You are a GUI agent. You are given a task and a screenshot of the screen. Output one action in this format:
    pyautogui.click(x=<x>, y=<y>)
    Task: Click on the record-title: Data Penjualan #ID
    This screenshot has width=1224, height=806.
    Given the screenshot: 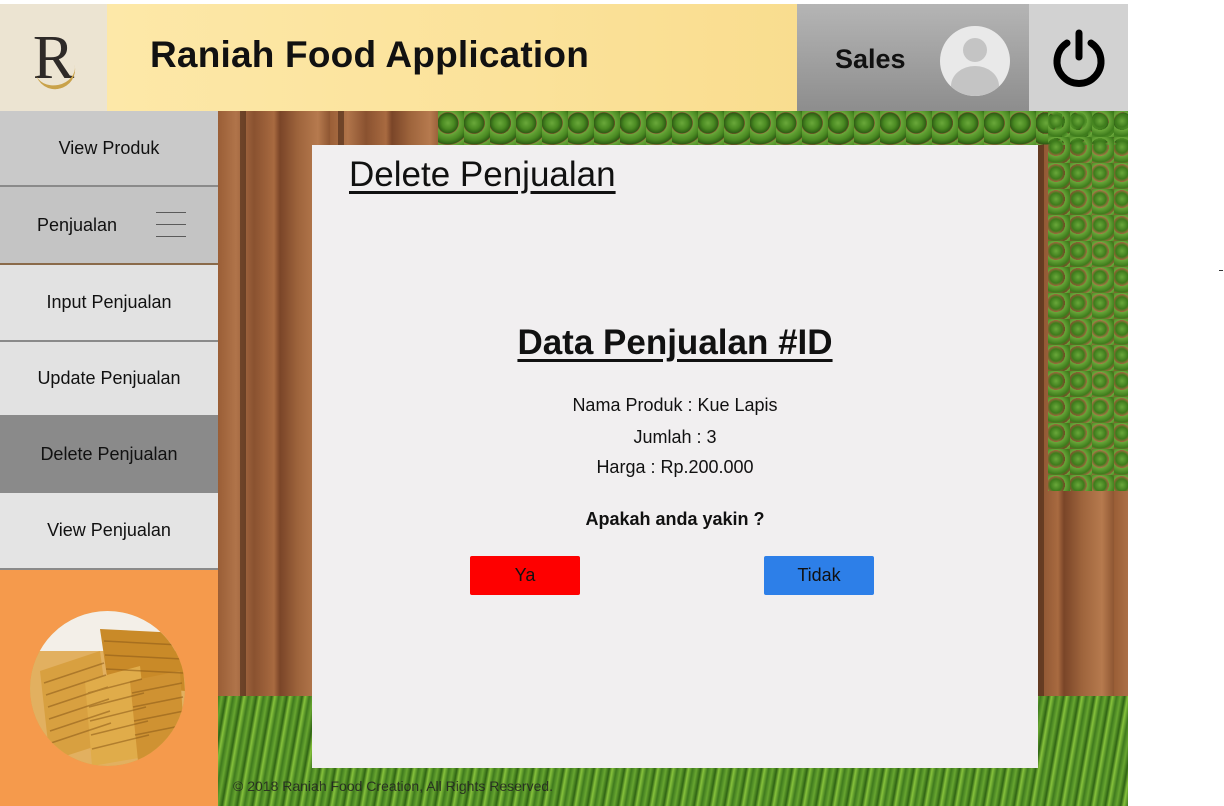 What is the action you would take?
    pyautogui.click(x=675, y=342)
    